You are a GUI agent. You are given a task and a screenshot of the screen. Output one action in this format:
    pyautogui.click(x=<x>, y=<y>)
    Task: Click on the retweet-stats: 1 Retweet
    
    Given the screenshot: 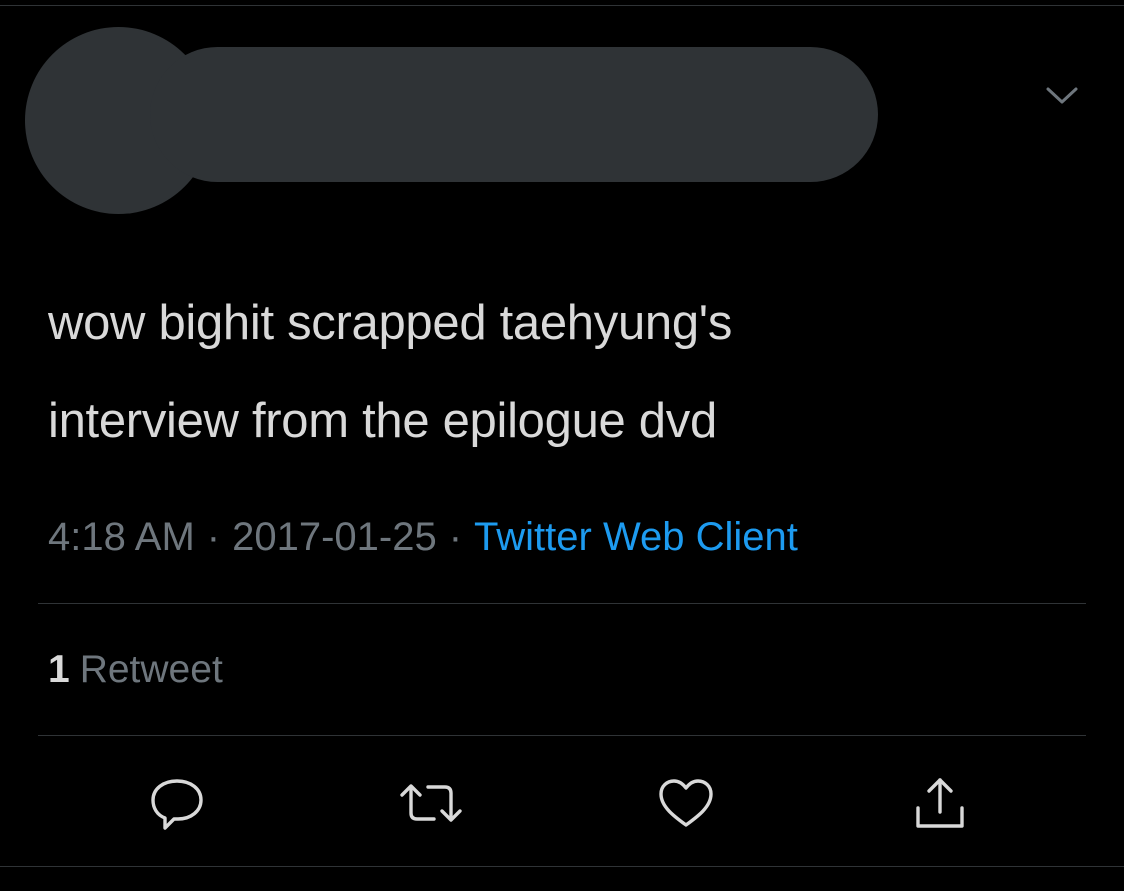 What is the action you would take?
    pyautogui.click(x=135, y=670)
    